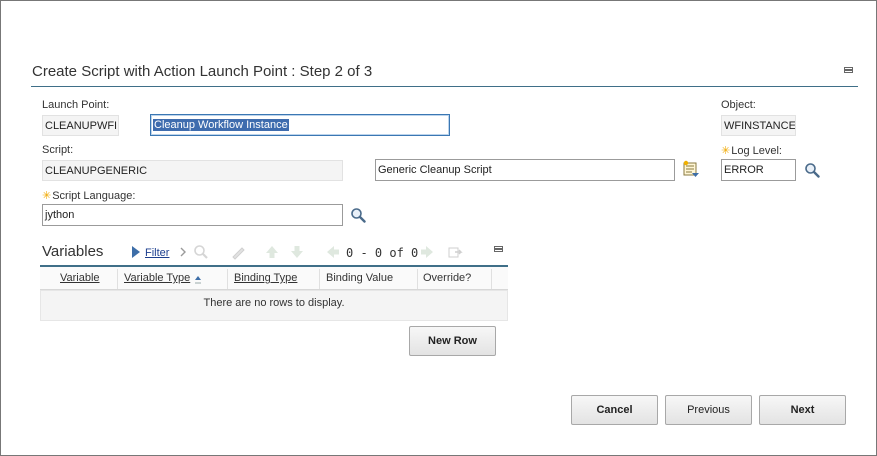 The image size is (877, 456). Describe the element at coordinates (297, 252) in the screenshot. I see `arrow-down-icon` at that location.